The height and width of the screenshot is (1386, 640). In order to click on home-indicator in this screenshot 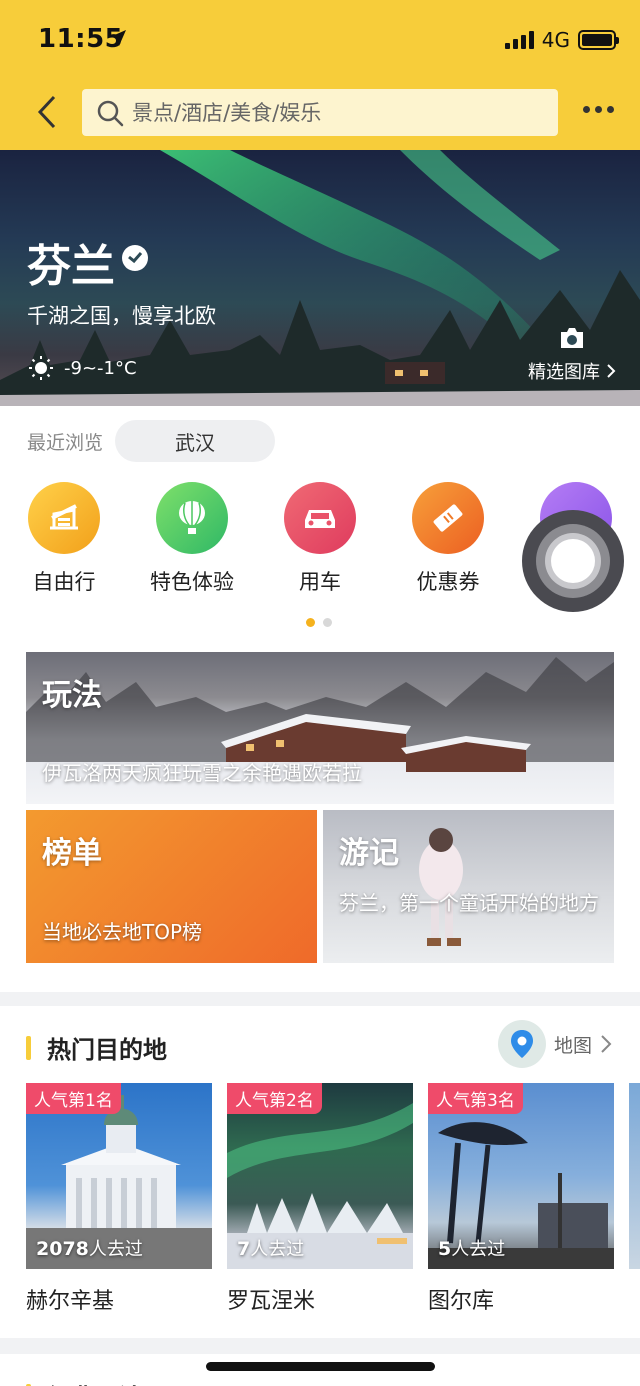, I will do `click(320, 1366)`.